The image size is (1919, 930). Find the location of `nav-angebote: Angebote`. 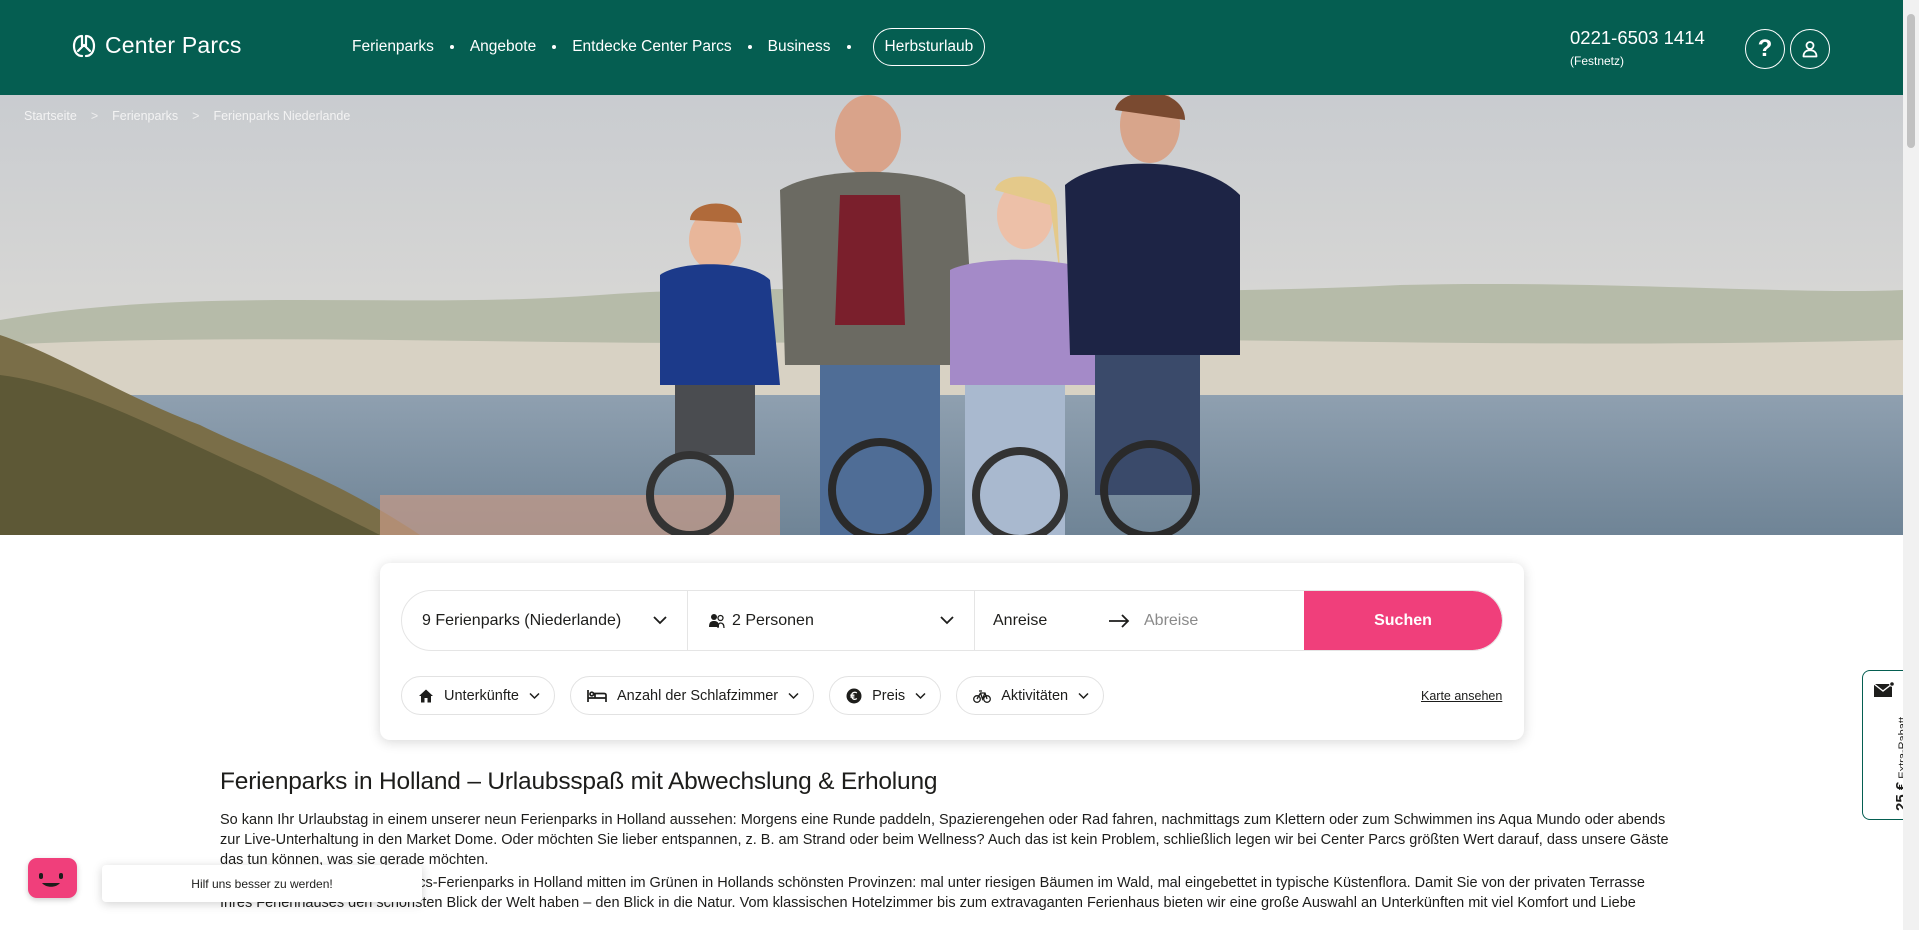

nav-angebote: Angebote is located at coordinates (503, 47).